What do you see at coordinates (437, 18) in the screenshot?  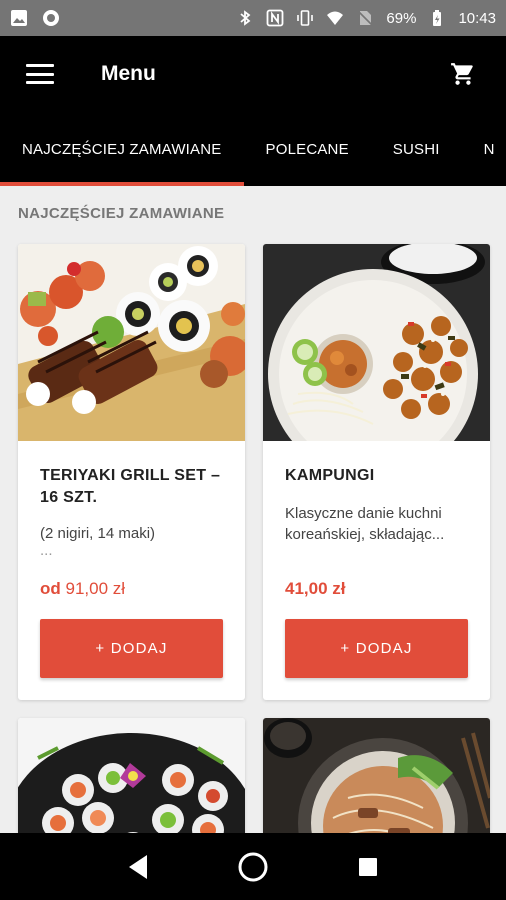 I see `battery-icon` at bounding box center [437, 18].